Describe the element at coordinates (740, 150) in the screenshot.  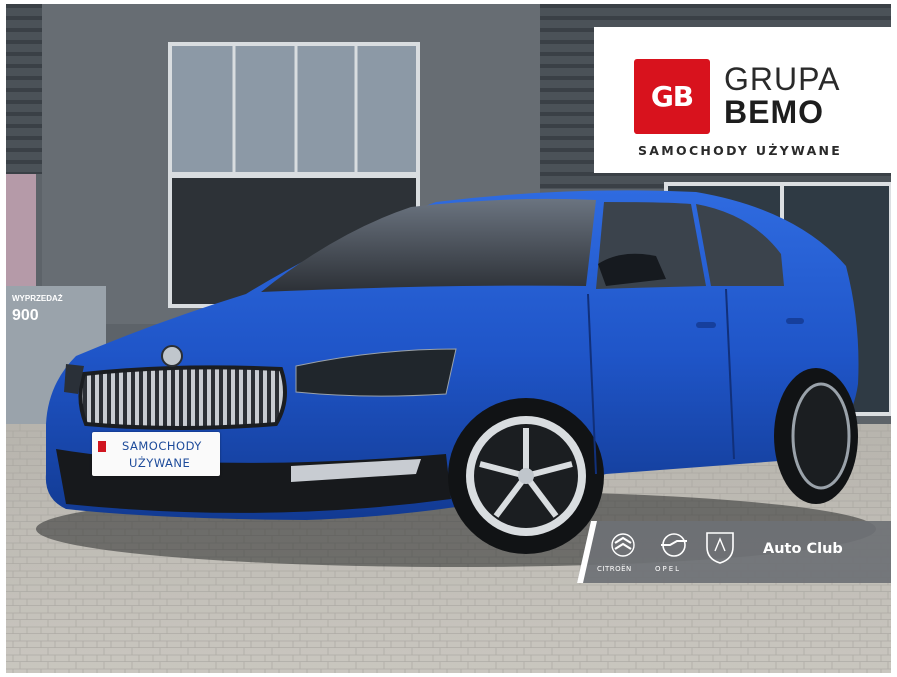
I see `dealer-tagline: SAMOCHODY UŻYWANE` at that location.